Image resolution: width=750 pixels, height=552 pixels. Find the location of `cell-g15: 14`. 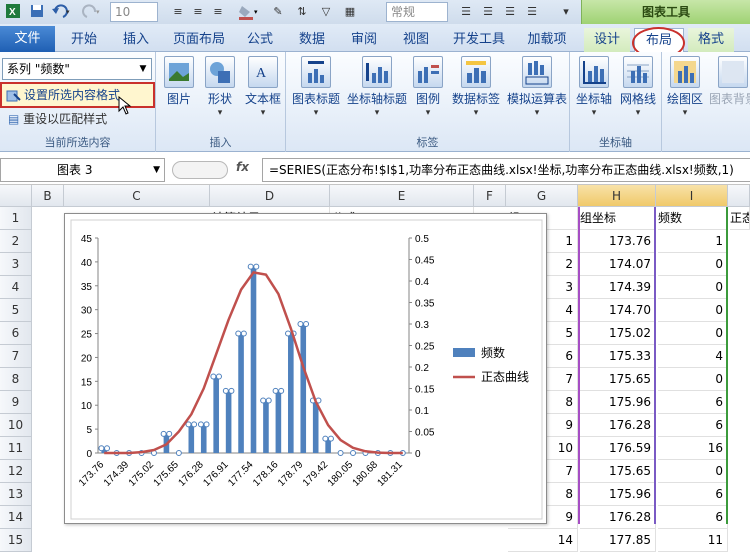

cell-g15: 14 is located at coordinates (543, 540).